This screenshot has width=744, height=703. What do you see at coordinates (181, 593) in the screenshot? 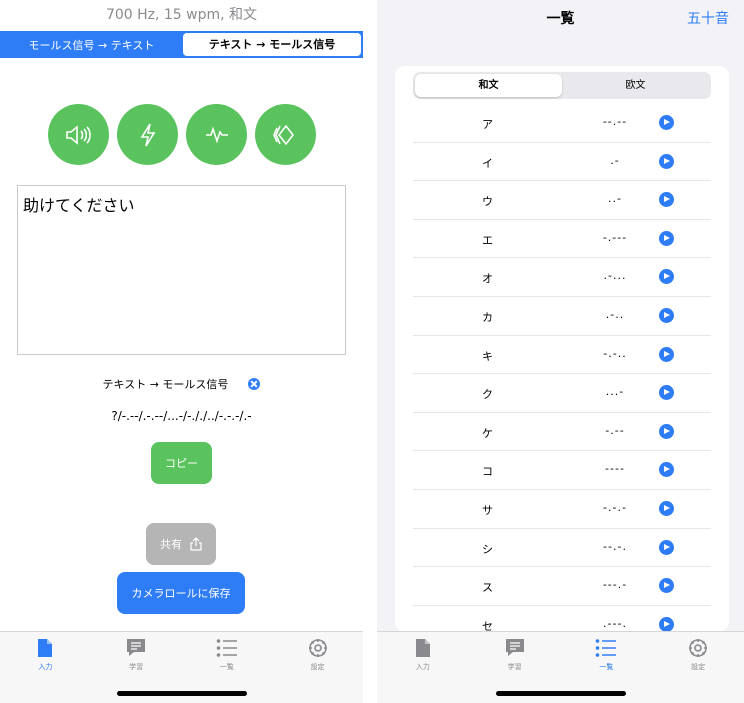
I see `save-to-camera-roll-button: カメラロールに保存` at bounding box center [181, 593].